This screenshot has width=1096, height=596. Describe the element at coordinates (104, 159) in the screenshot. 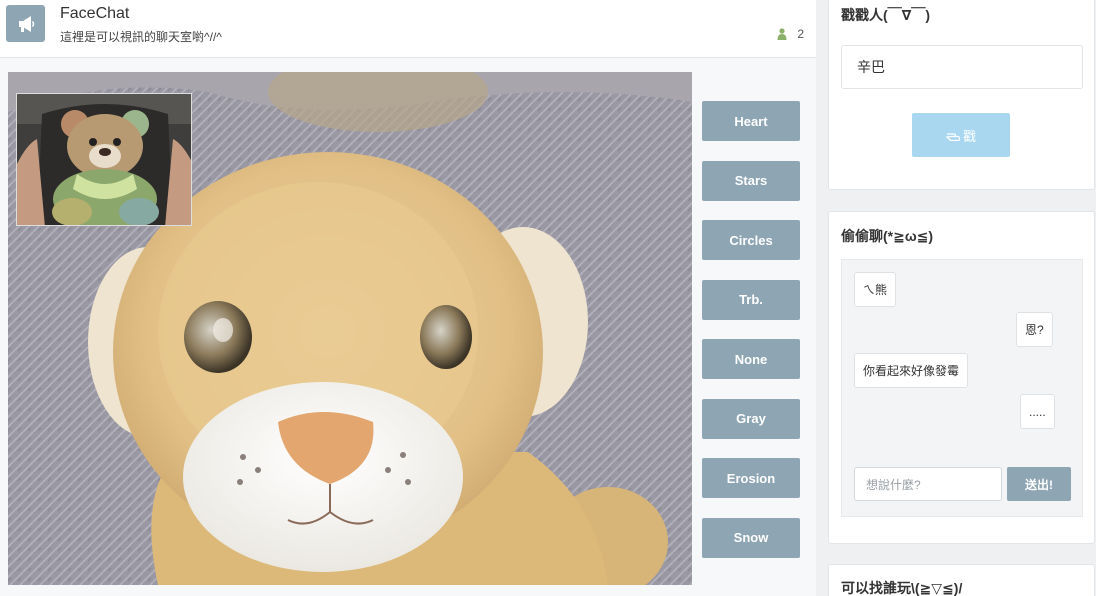

I see `local-video` at that location.